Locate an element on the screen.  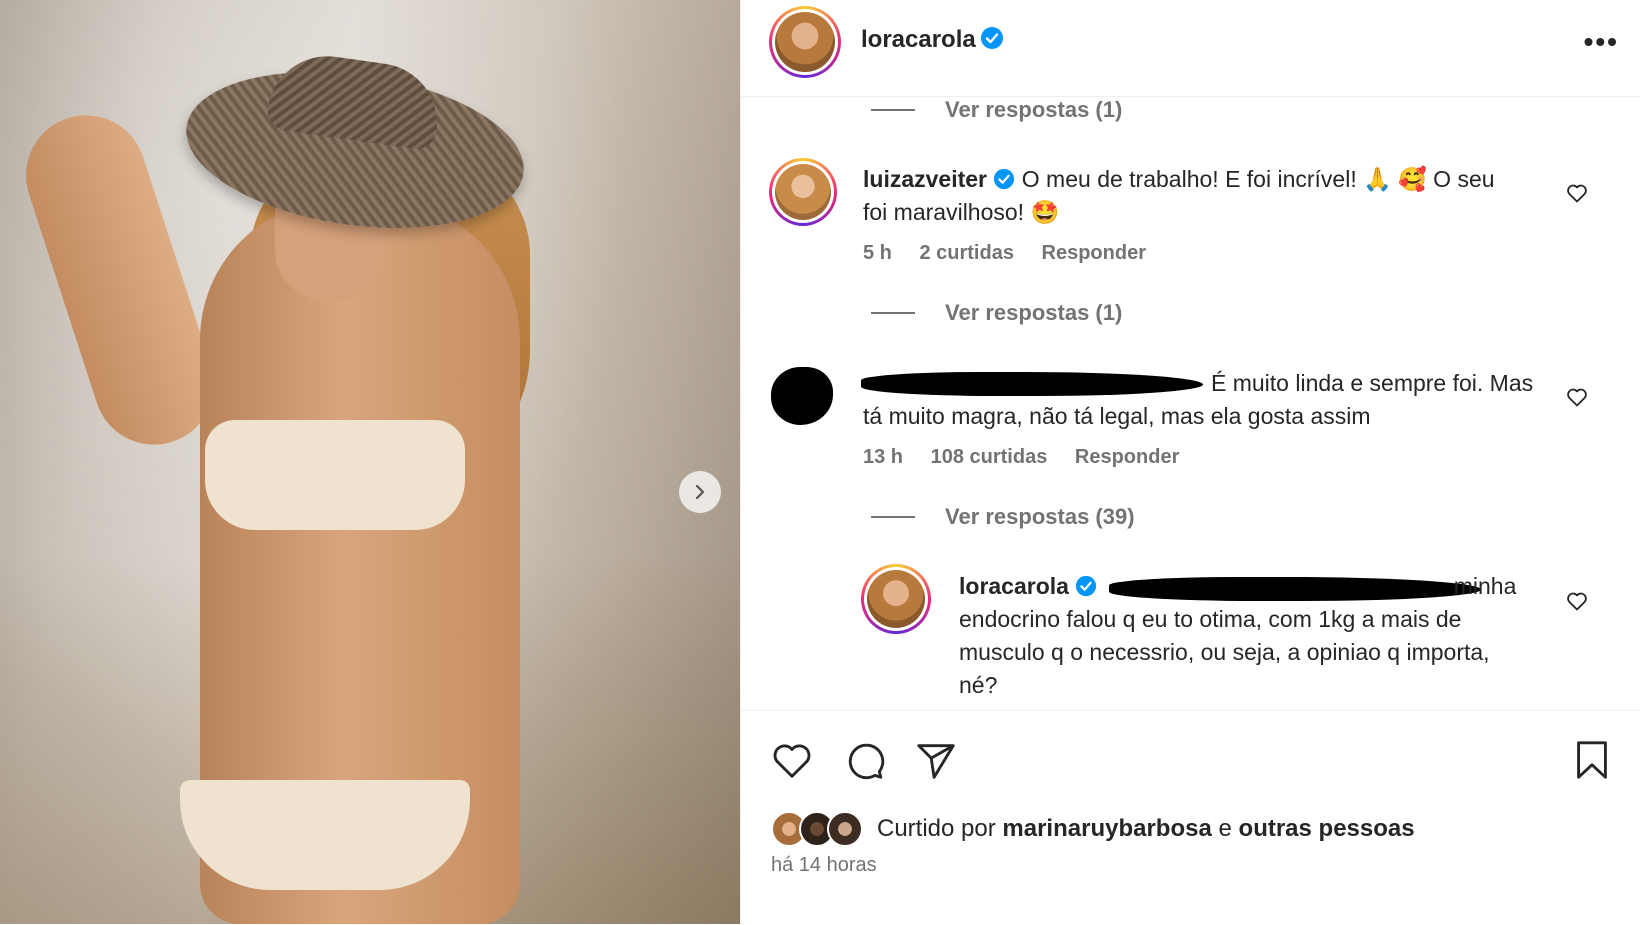
next-photo-button is located at coordinates (700, 492).